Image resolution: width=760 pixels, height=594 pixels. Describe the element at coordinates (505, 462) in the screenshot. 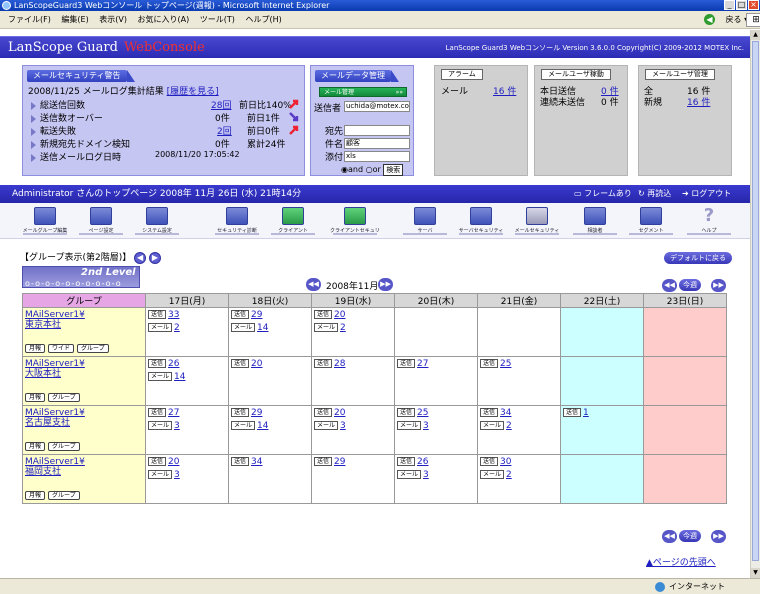

I see `send-count-link: 30` at that location.